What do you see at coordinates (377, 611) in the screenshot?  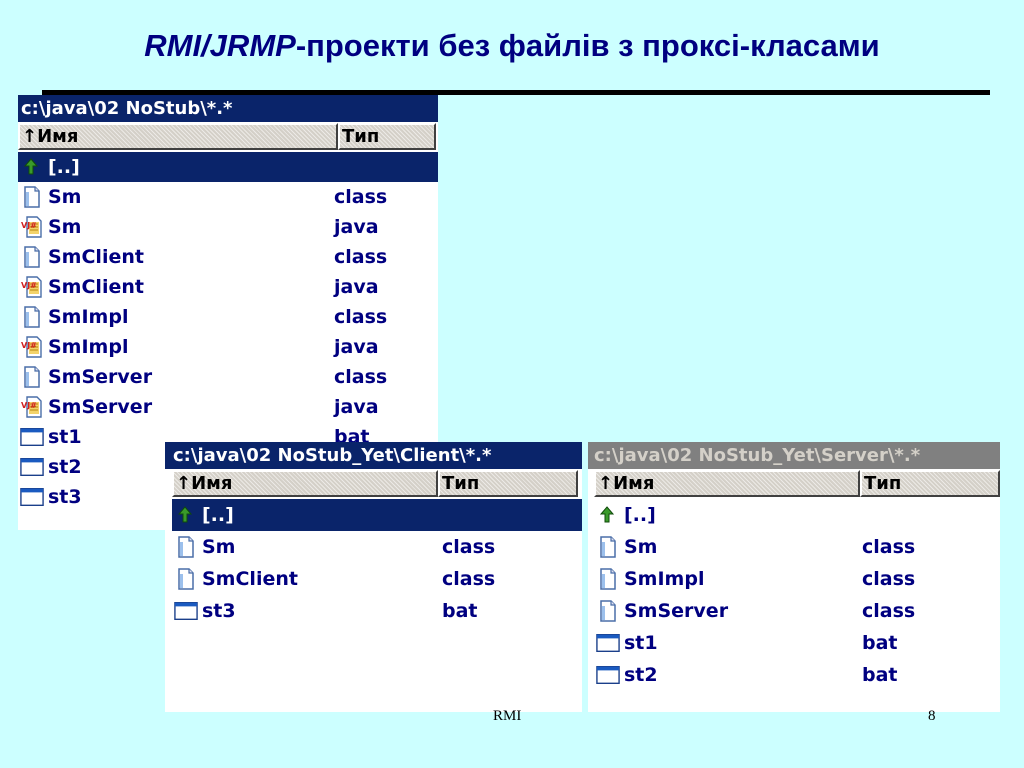 I see `file-row: st3 bat` at bounding box center [377, 611].